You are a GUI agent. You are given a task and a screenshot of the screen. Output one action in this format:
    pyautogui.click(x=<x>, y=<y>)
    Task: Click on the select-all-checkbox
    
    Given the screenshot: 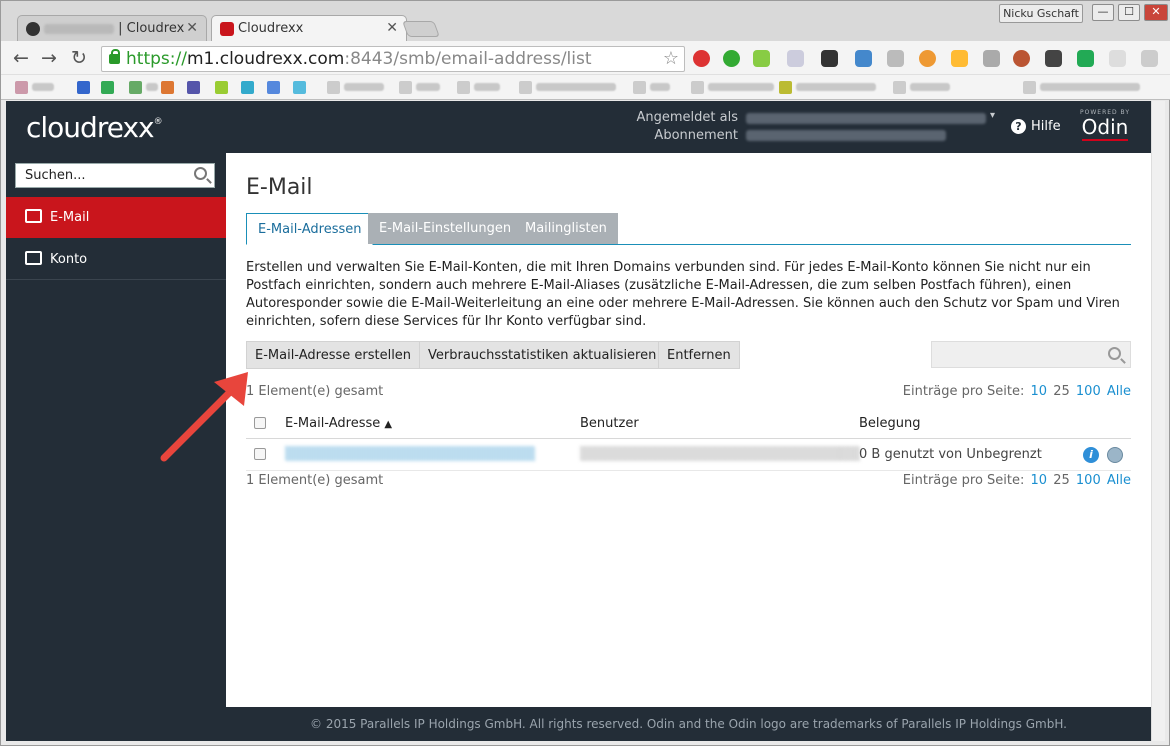 What is the action you would take?
    pyautogui.click(x=260, y=423)
    